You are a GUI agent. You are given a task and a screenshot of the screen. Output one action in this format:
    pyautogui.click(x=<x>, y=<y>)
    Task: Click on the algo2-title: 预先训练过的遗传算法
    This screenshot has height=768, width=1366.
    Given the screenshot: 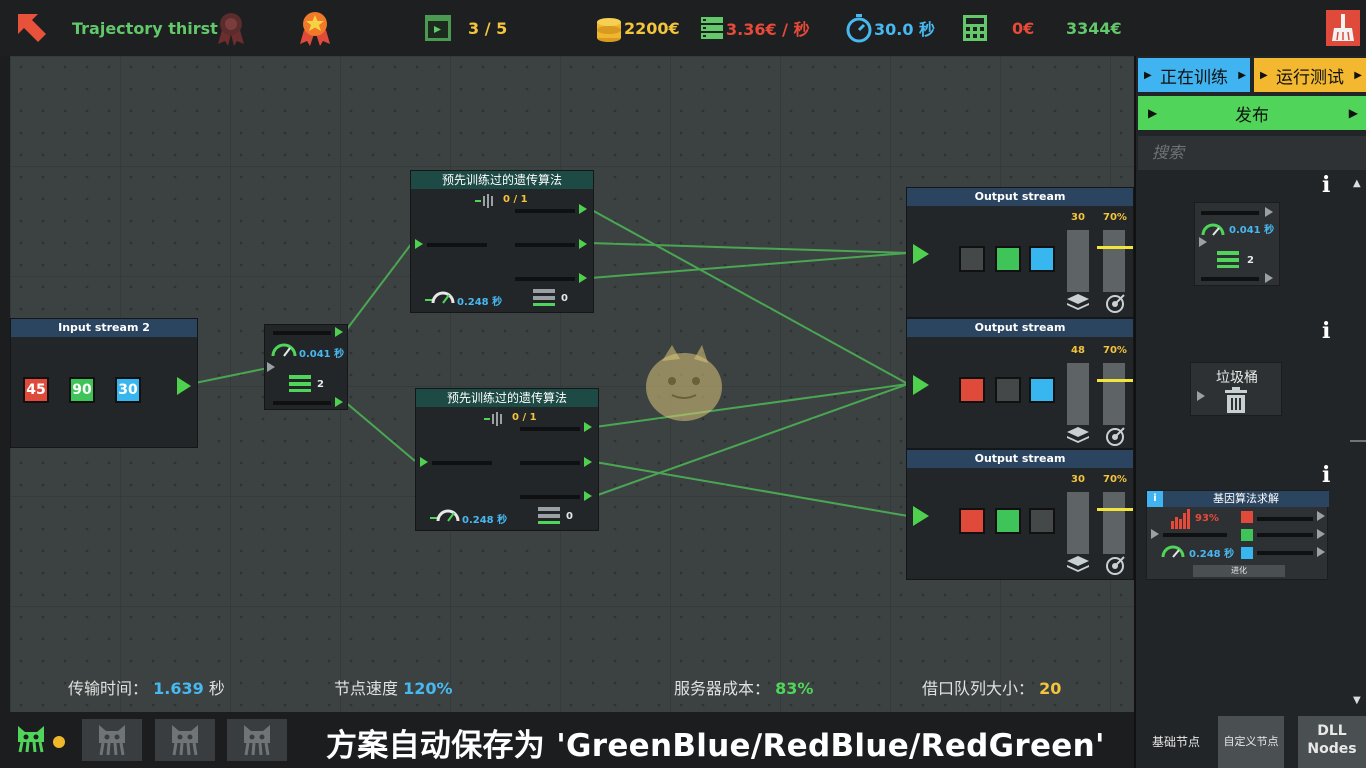 What is the action you would take?
    pyautogui.click(x=507, y=398)
    